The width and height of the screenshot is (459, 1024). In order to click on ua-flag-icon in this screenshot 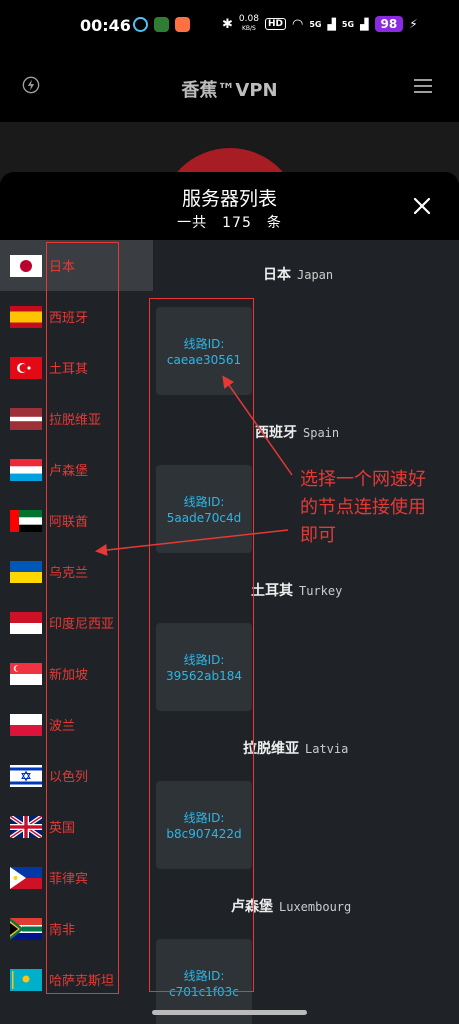, I will do `click(26, 571)`.